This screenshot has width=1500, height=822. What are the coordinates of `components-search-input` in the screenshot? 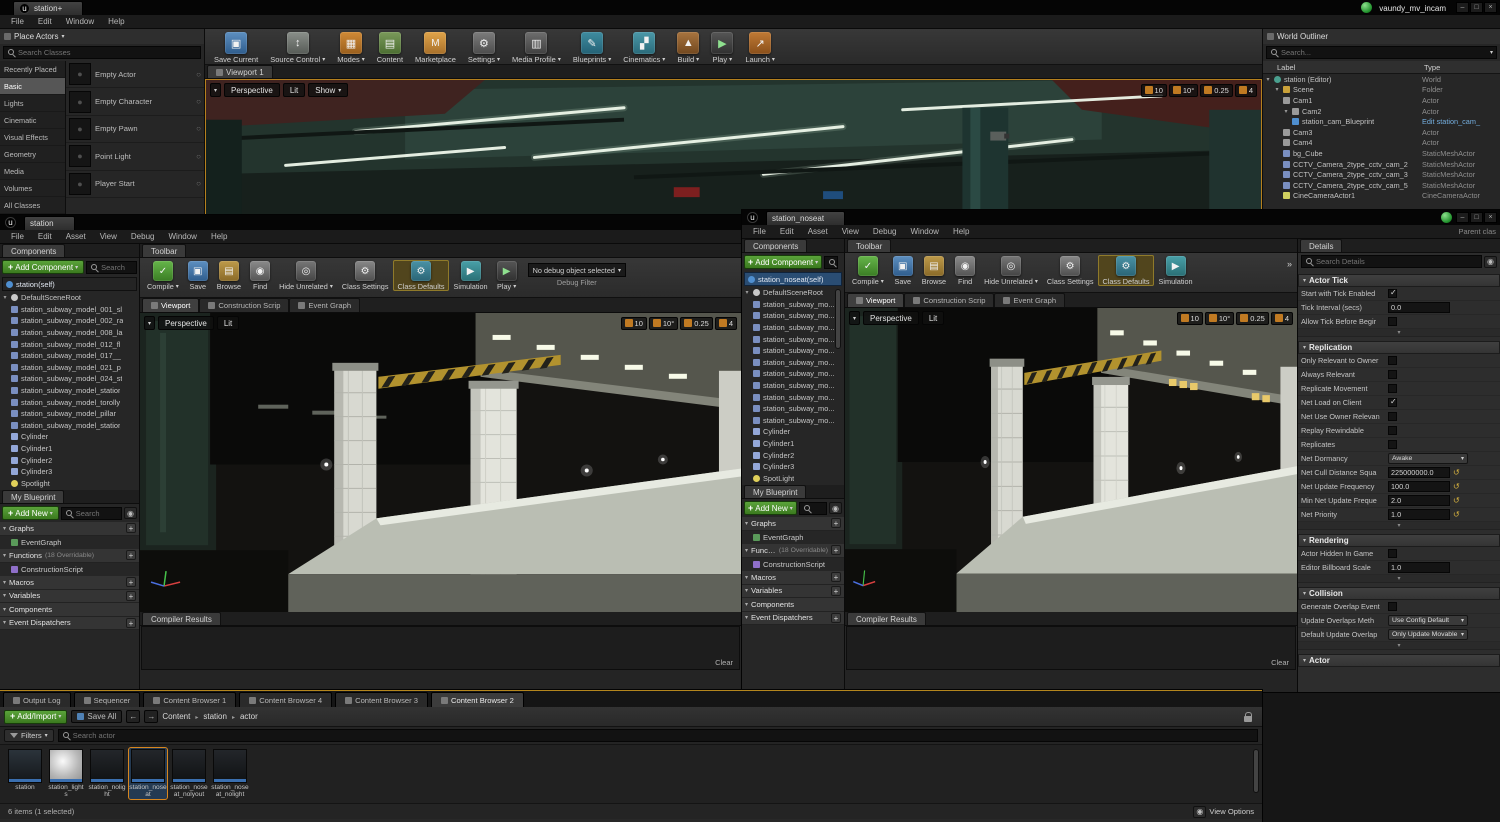 It's located at (117, 267).